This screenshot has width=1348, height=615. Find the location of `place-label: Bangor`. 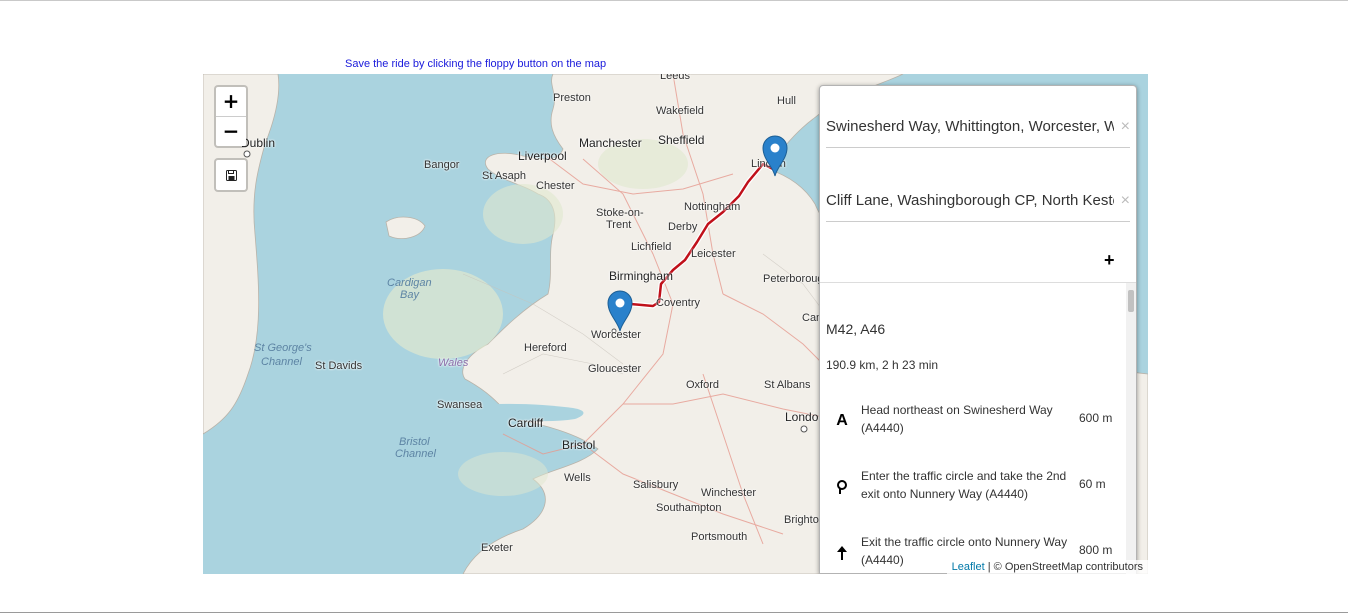

place-label: Bangor is located at coordinates (442, 165).